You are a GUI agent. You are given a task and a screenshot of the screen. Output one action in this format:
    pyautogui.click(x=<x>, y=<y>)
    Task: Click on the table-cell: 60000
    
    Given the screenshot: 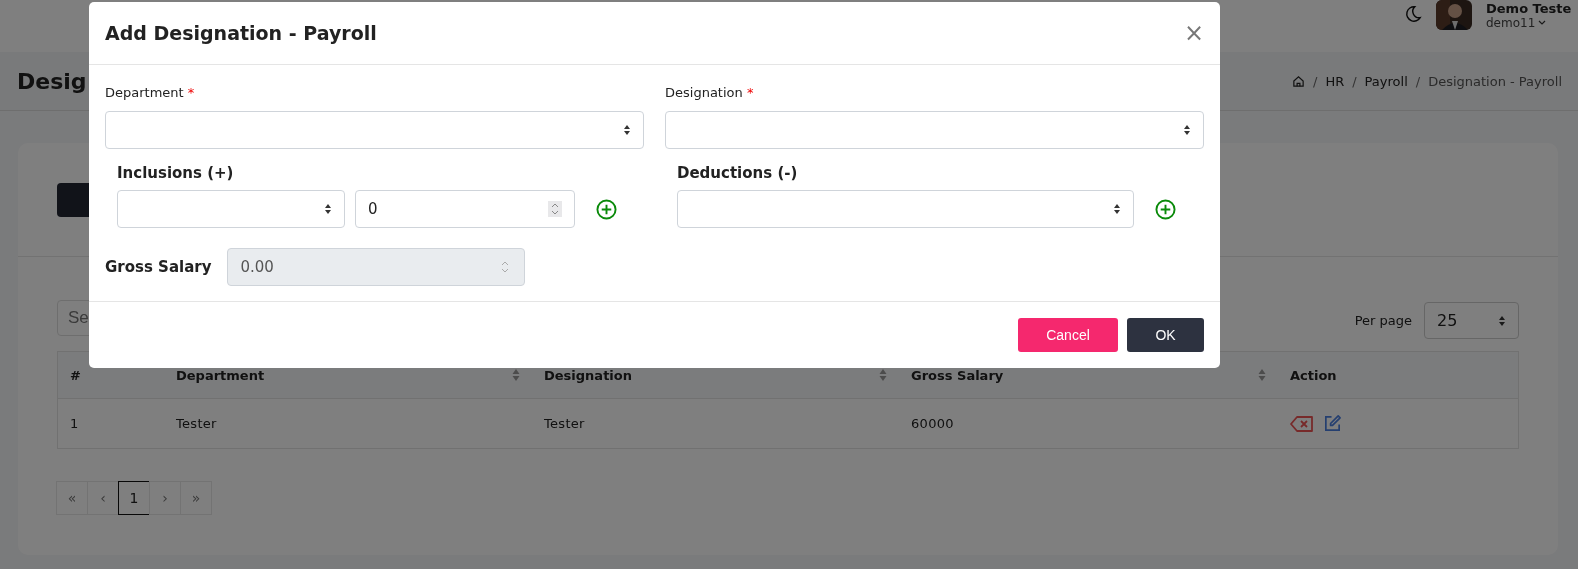 What is the action you would take?
    pyautogui.click(x=932, y=423)
    